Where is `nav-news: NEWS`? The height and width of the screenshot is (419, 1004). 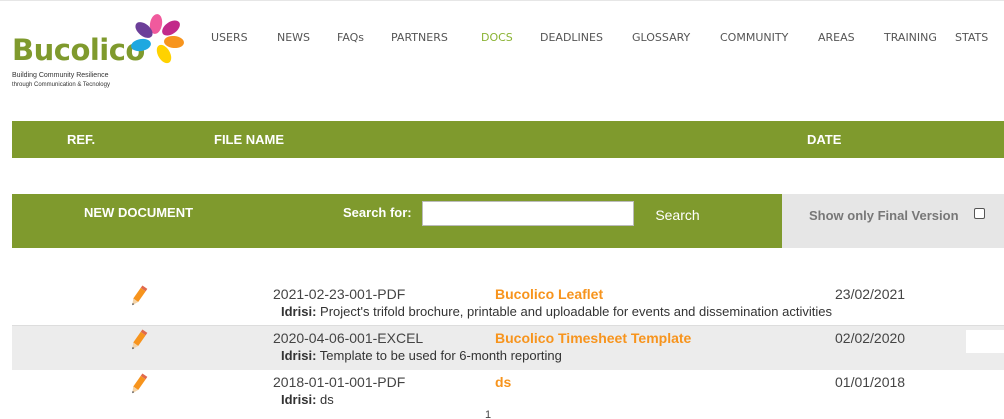 nav-news: NEWS is located at coordinates (293, 37).